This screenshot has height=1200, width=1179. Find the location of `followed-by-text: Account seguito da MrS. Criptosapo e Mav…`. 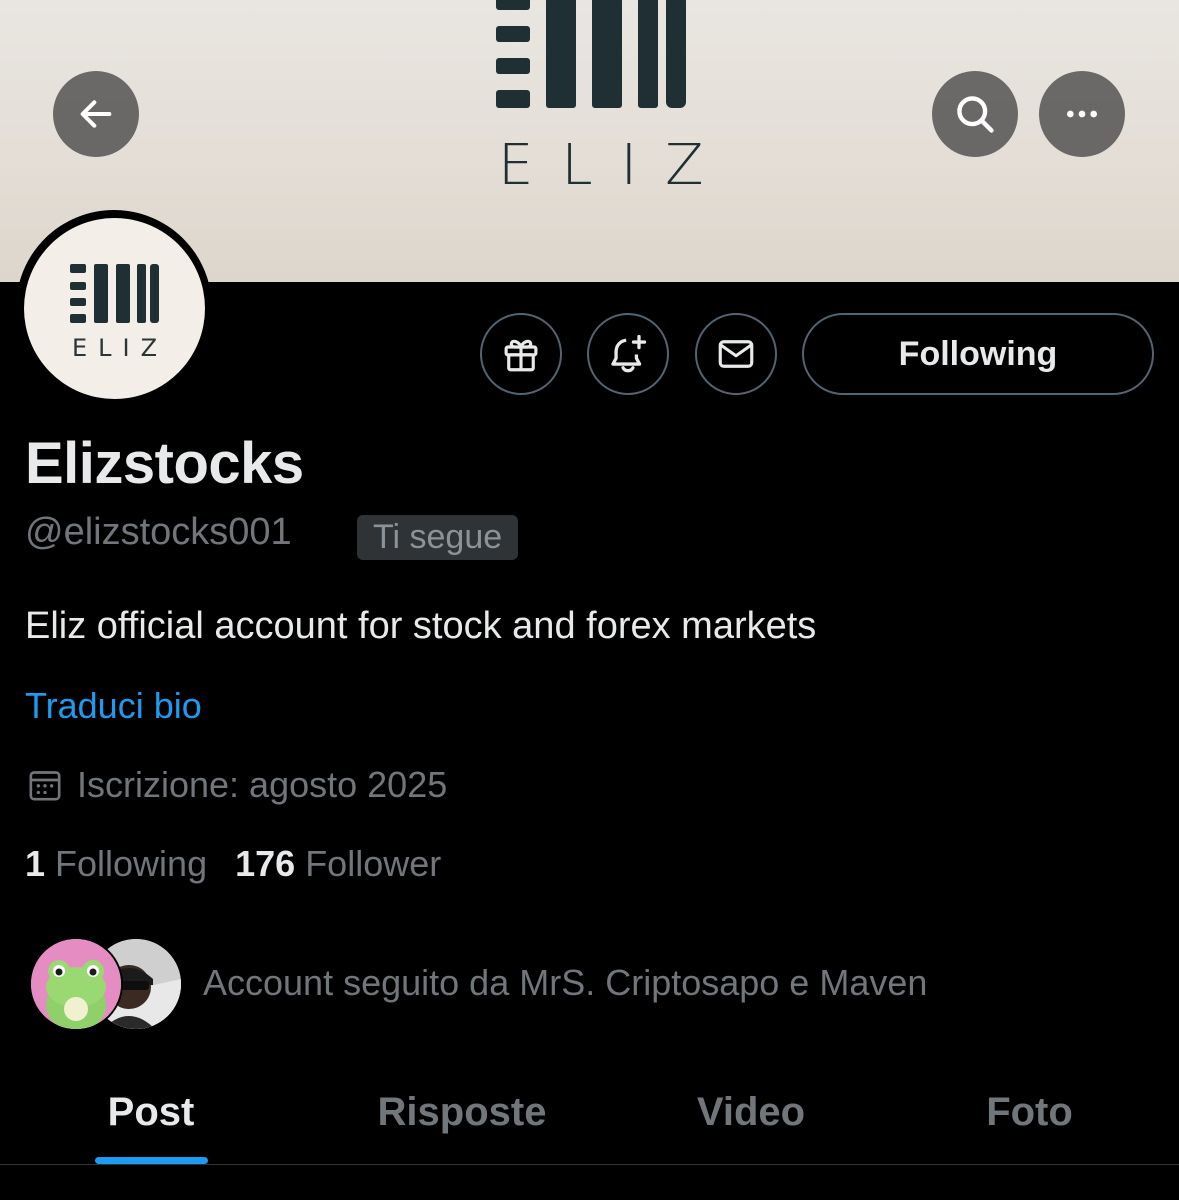

followed-by-text: Account seguito da MrS. Criptosapo e Mav… is located at coordinates (565, 982).